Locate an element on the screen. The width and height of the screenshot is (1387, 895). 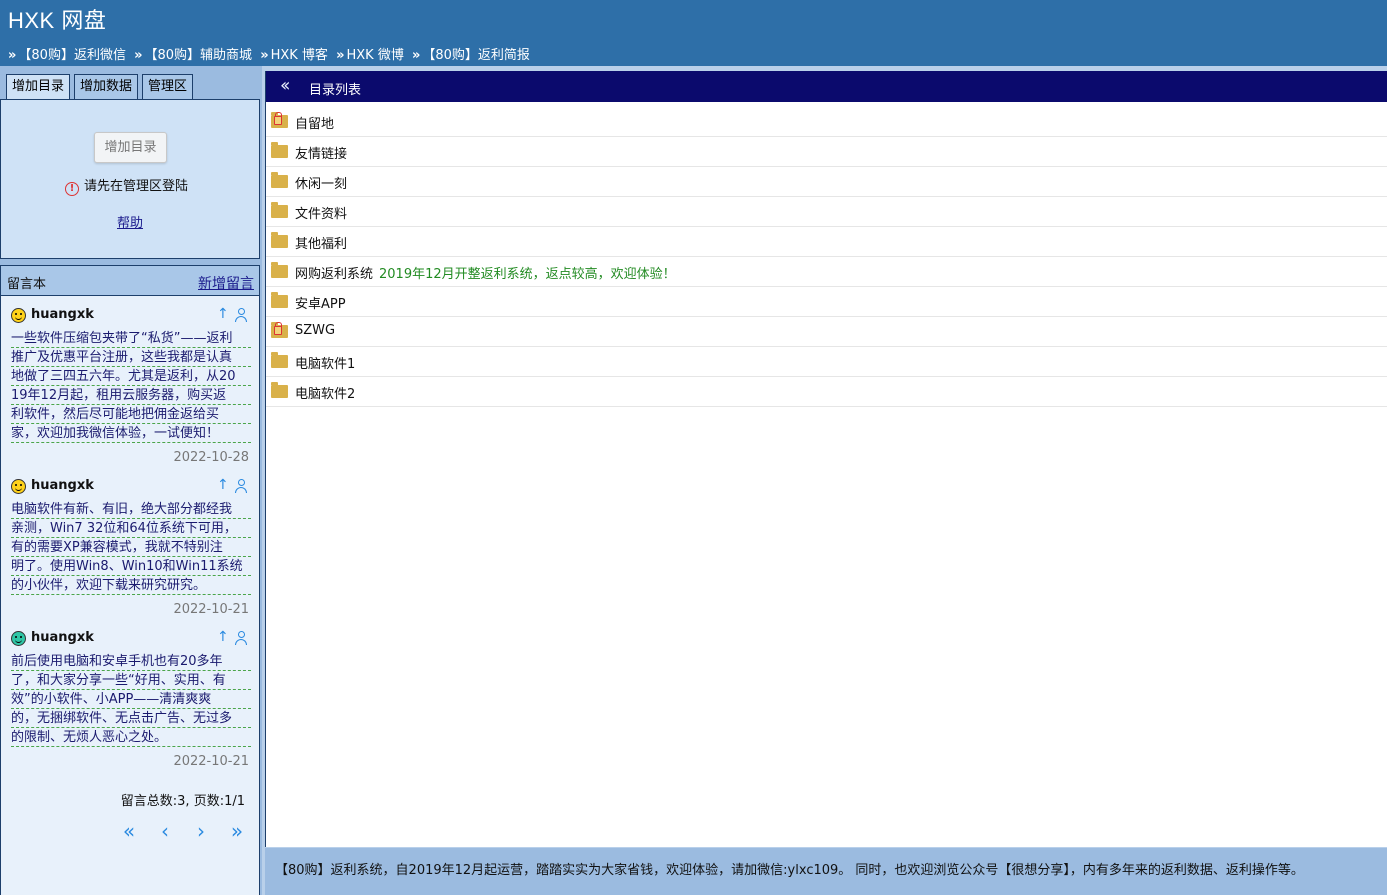
message-date: 2022-10-28 is located at coordinates (211, 457).